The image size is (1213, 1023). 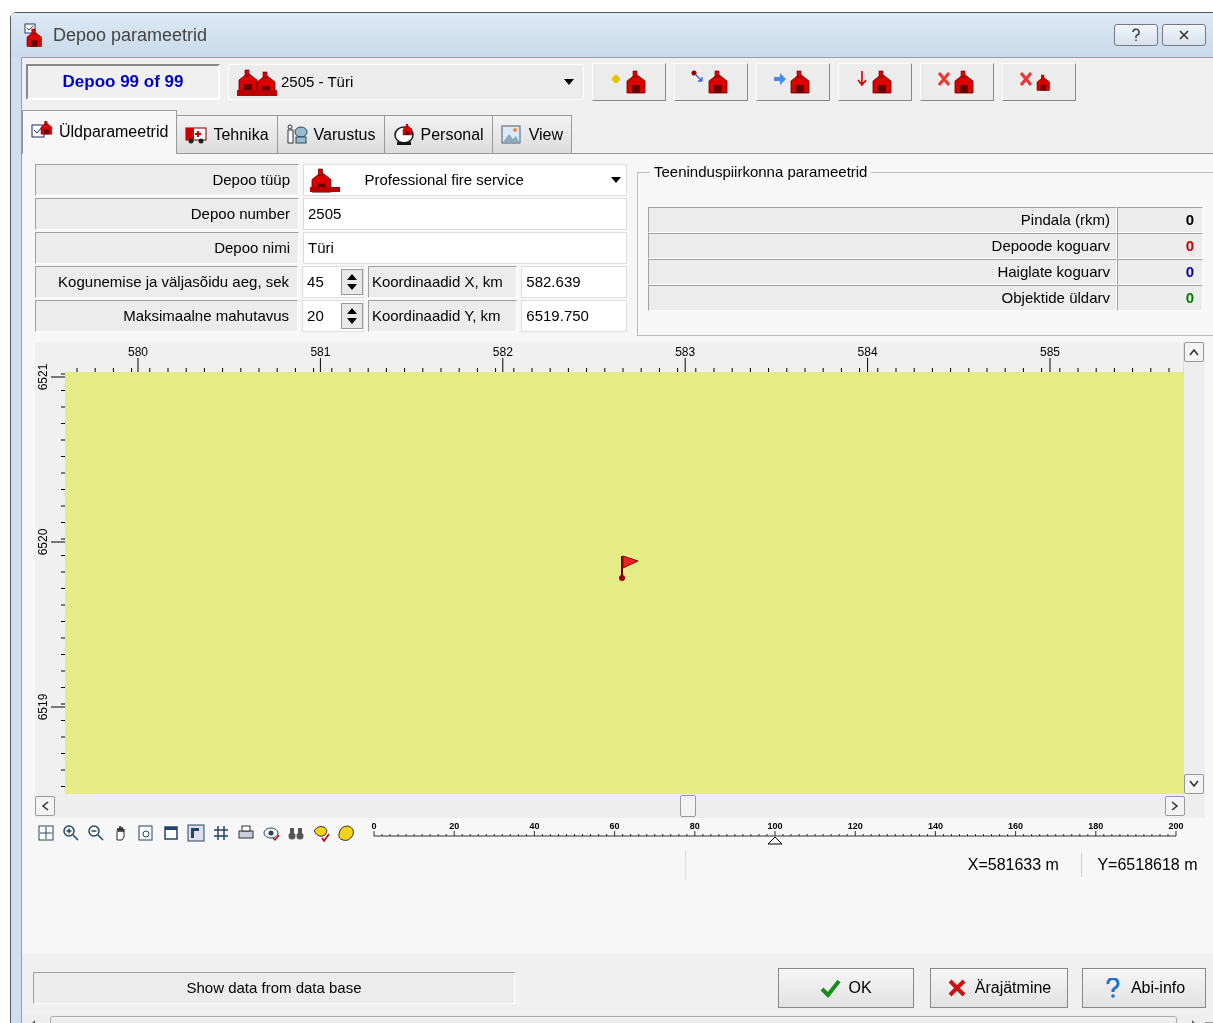 What do you see at coordinates (46, 833) in the screenshot?
I see `fit-extent-icon` at bounding box center [46, 833].